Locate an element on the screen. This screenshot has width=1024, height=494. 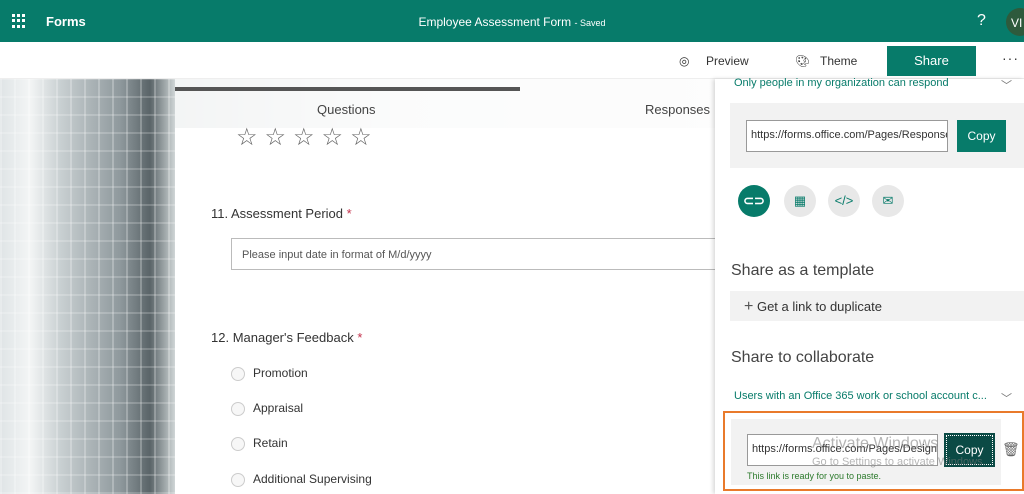
option-label: Additional Supervising is located at coordinates (312, 479).